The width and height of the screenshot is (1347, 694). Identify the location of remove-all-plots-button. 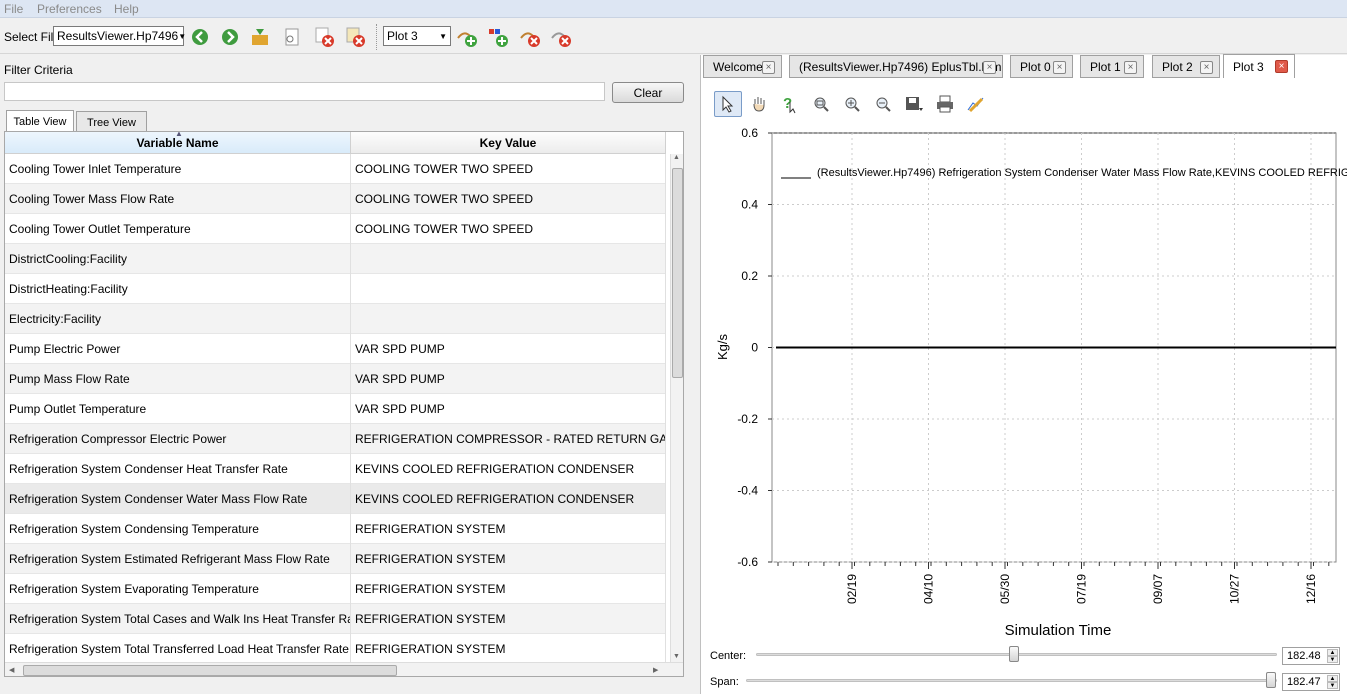
(561, 37).